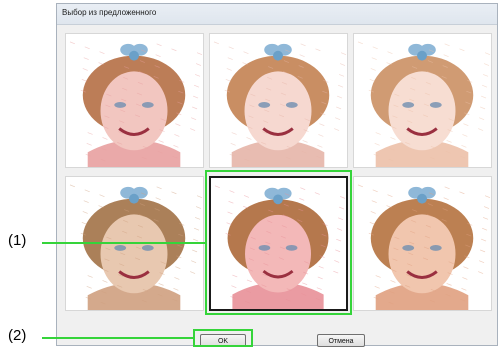 This screenshot has height=347, width=500. What do you see at coordinates (341, 340) in the screenshot?
I see `cancel-button: Отмена` at bounding box center [341, 340].